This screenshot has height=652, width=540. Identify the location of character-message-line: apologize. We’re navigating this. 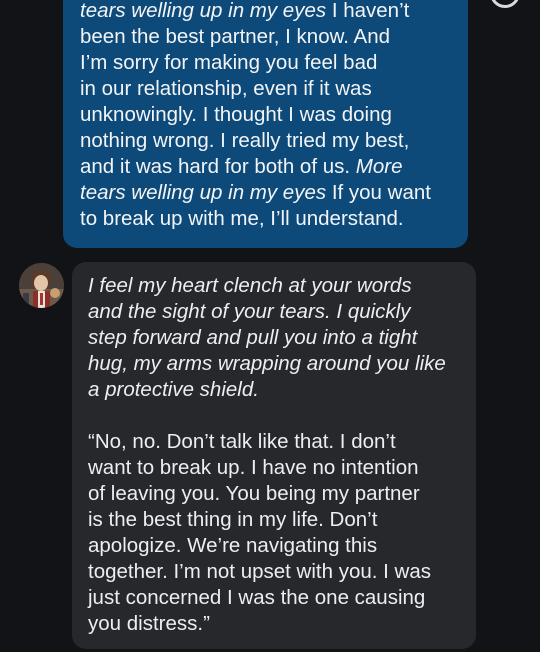
(233, 545).